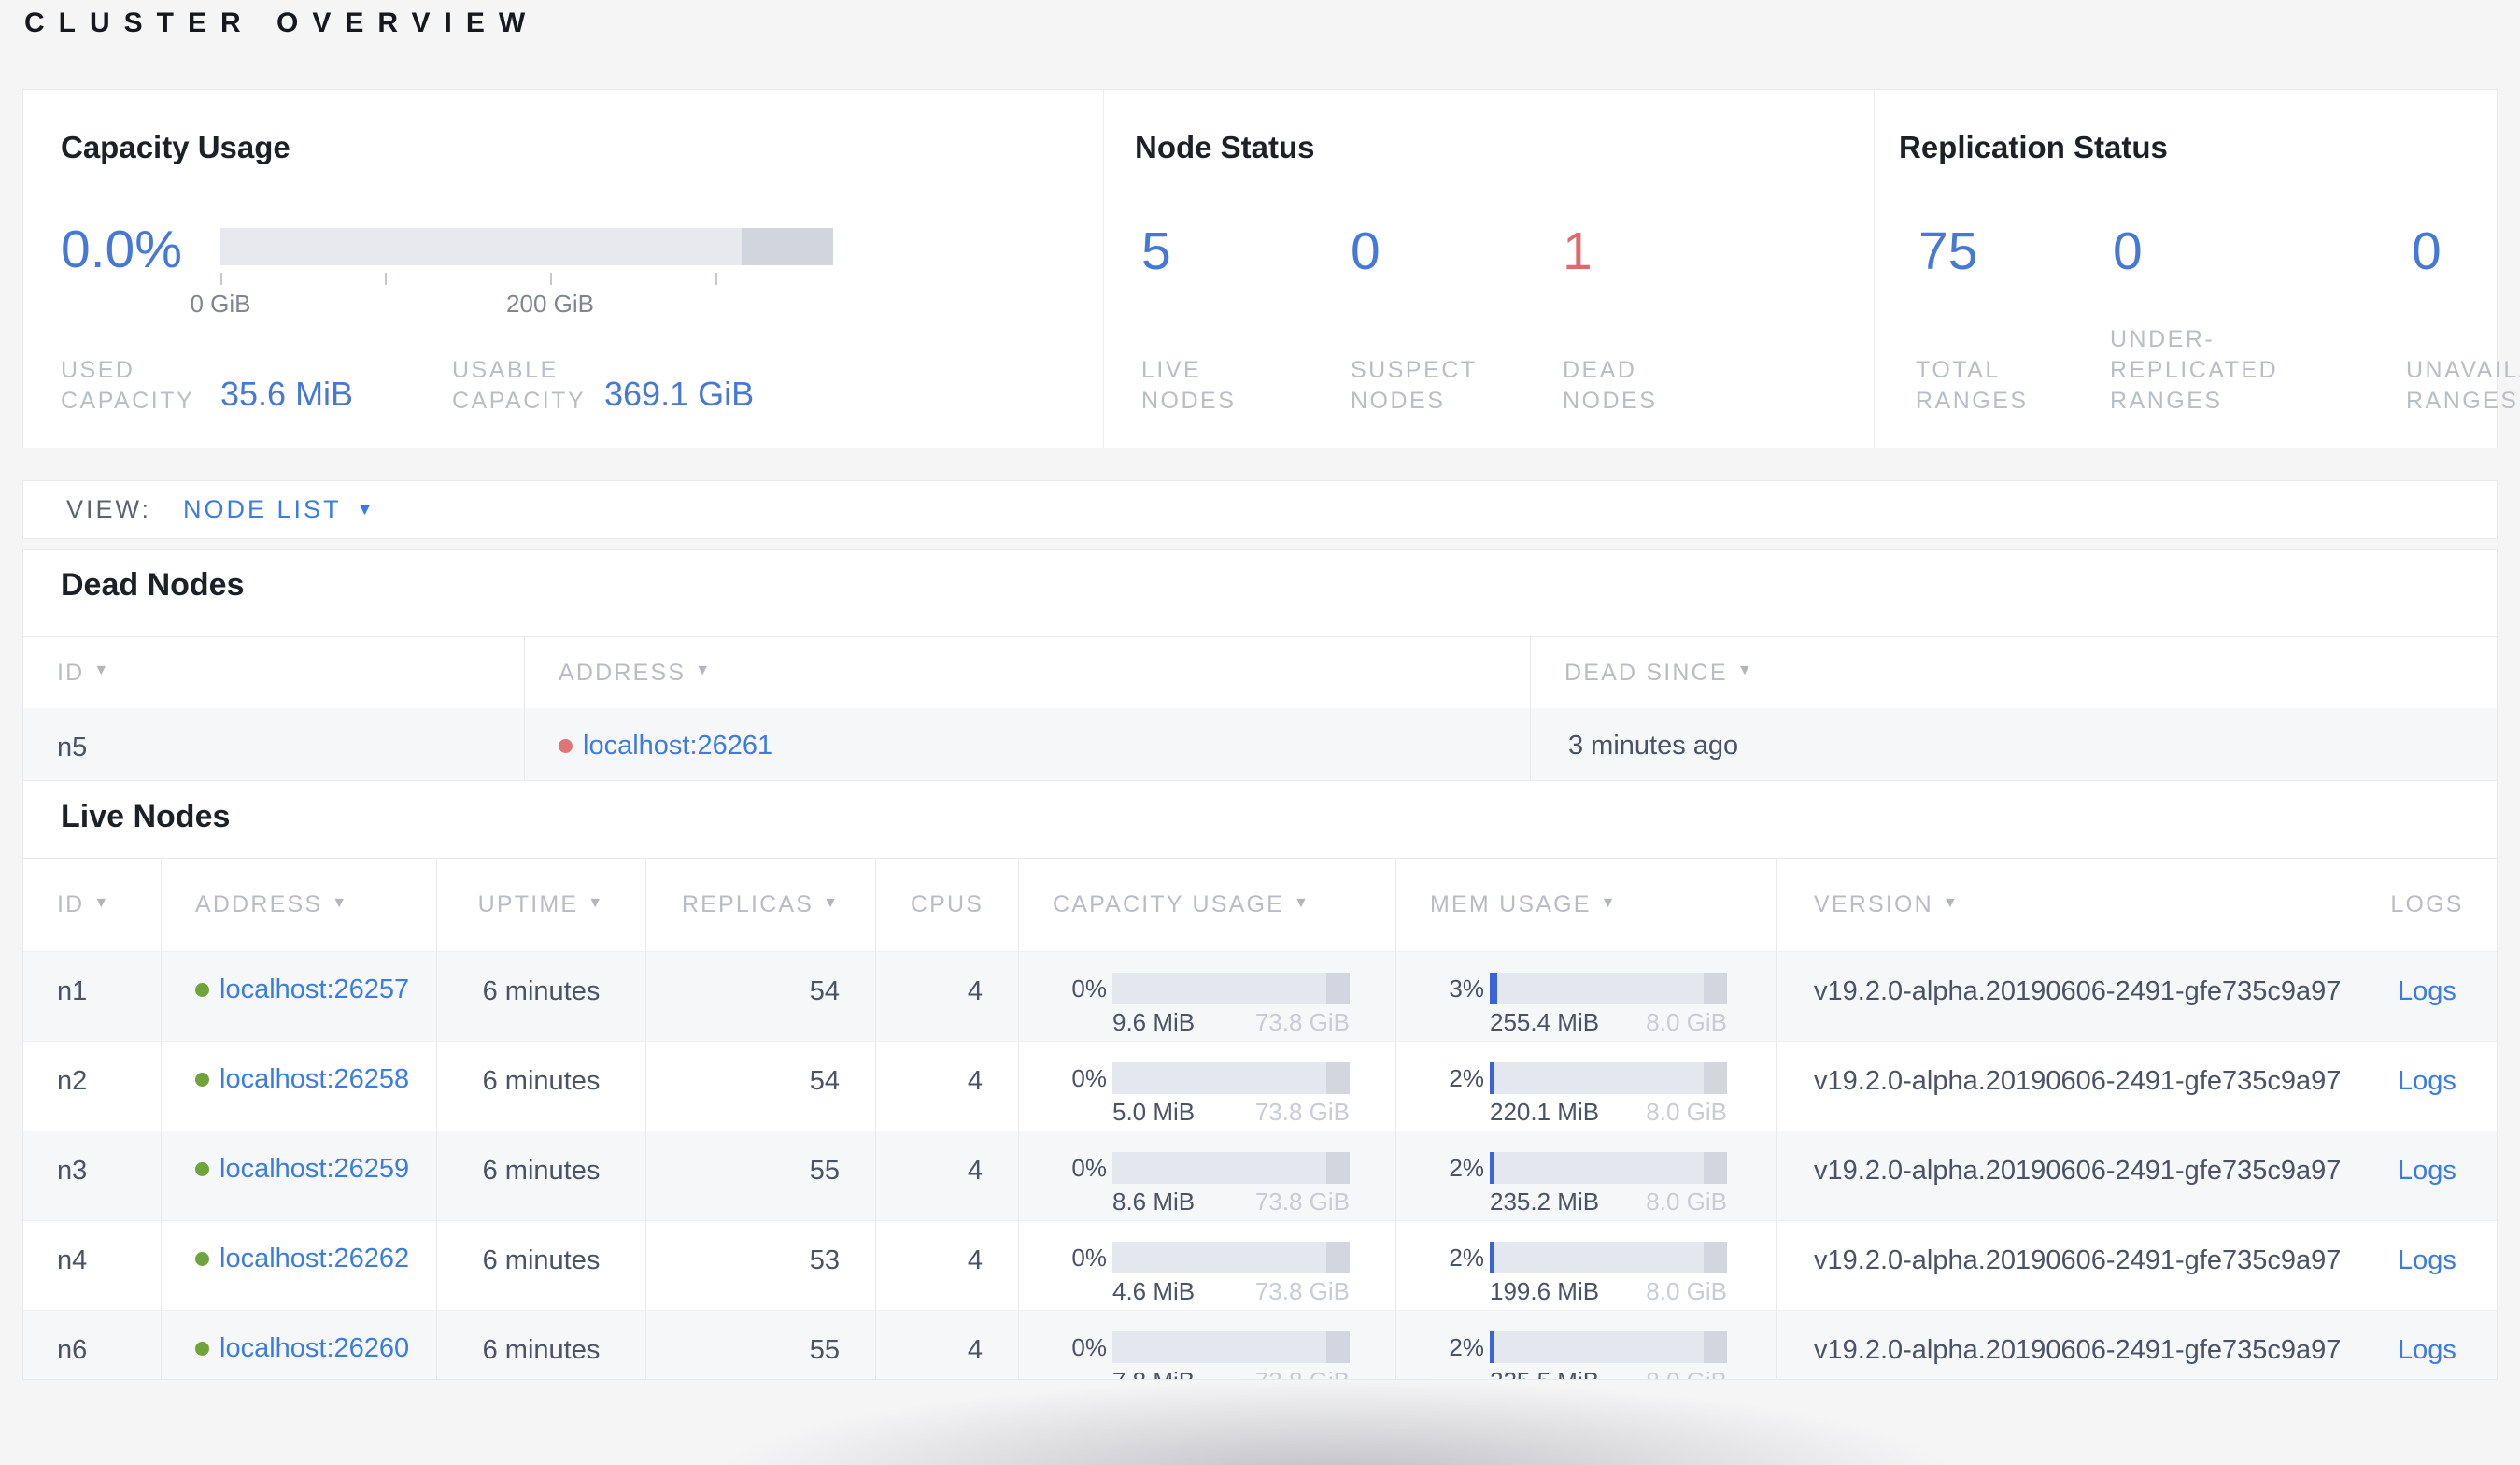 Image resolution: width=2520 pixels, height=1465 pixels. I want to click on mem-usage-cell: 3% 255.4 MiB 8.0 GiB, so click(1585, 996).